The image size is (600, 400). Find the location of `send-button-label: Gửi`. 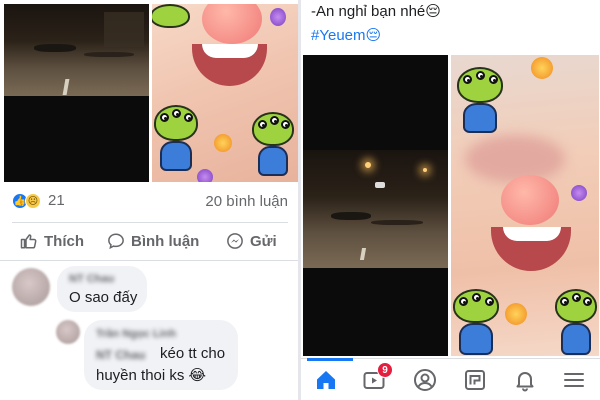

send-button-label: Gửi is located at coordinates (263, 241).